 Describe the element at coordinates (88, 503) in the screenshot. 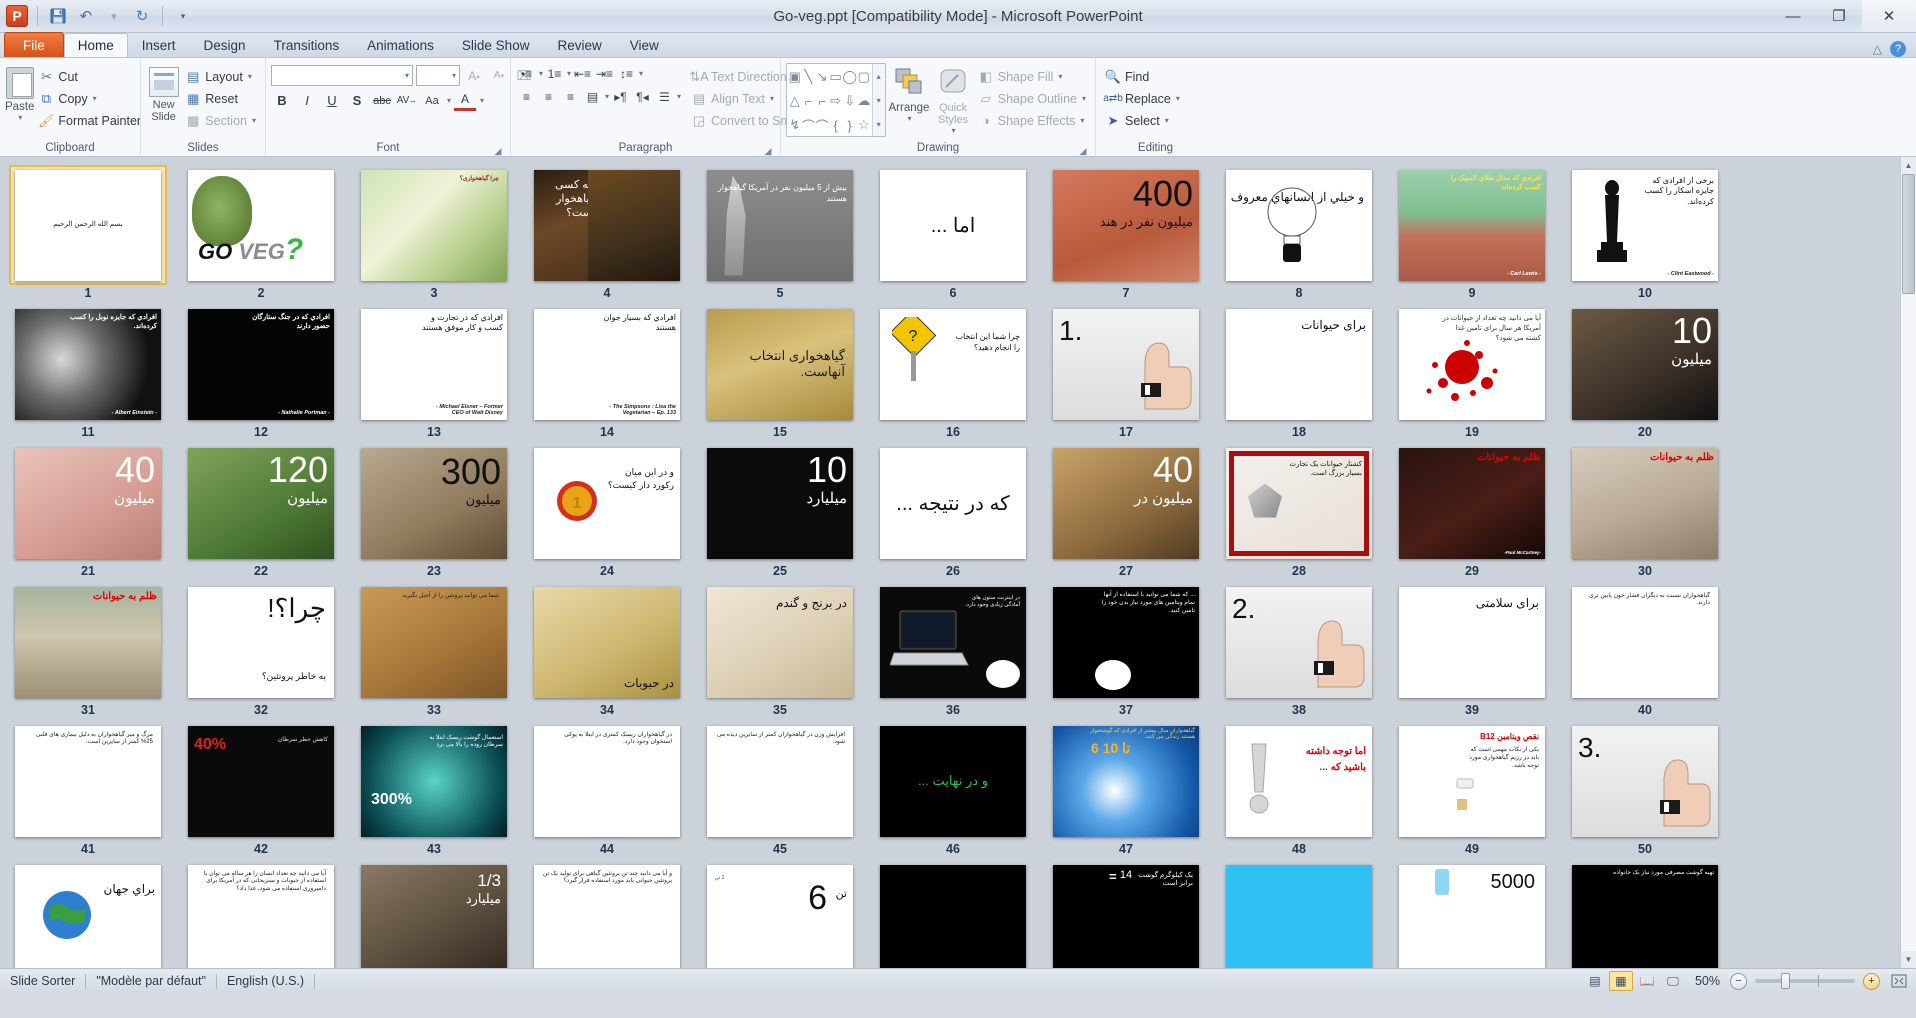

I see `slide-thumbnail-21: 40 میلیون` at that location.